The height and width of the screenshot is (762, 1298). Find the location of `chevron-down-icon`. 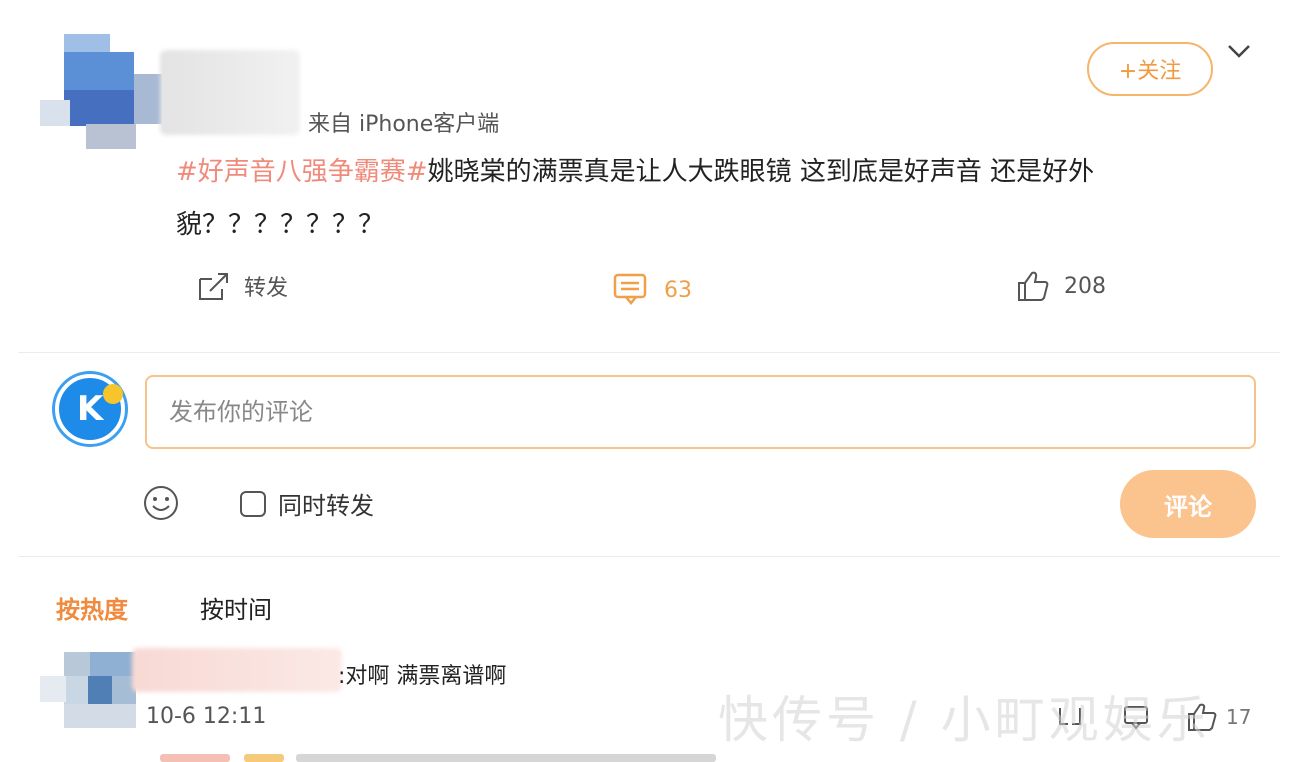

chevron-down-icon is located at coordinates (1239, 51).